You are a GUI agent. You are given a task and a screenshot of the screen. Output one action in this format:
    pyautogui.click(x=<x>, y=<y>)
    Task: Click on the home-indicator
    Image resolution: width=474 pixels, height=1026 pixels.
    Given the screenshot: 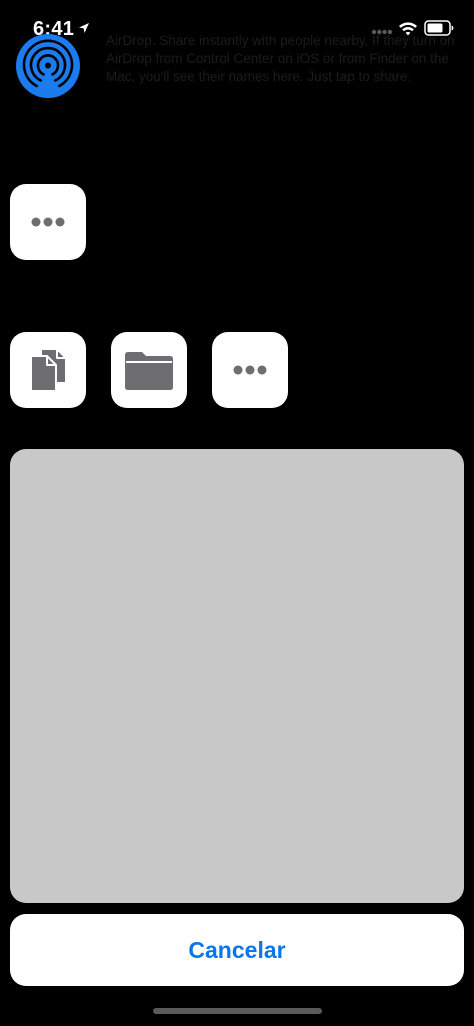 What is the action you would take?
    pyautogui.click(x=237, y=1011)
    